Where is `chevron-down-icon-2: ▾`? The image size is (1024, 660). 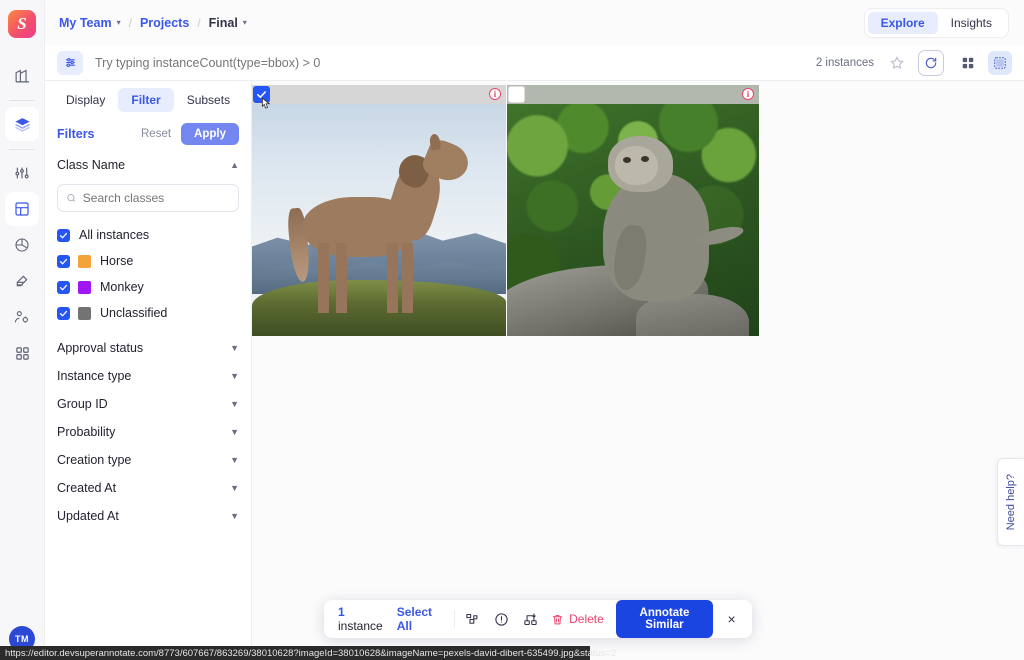 chevron-down-icon-2: ▾ is located at coordinates (245, 22).